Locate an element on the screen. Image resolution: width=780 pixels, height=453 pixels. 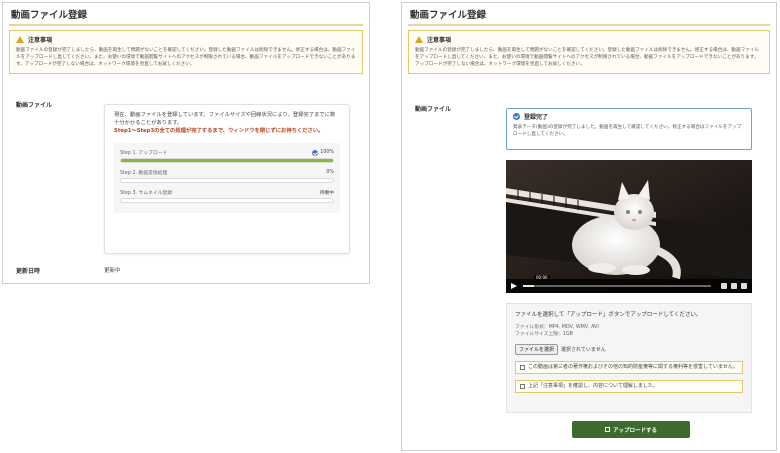
step-label: Step 1. アップロード is located at coordinates (144, 153).